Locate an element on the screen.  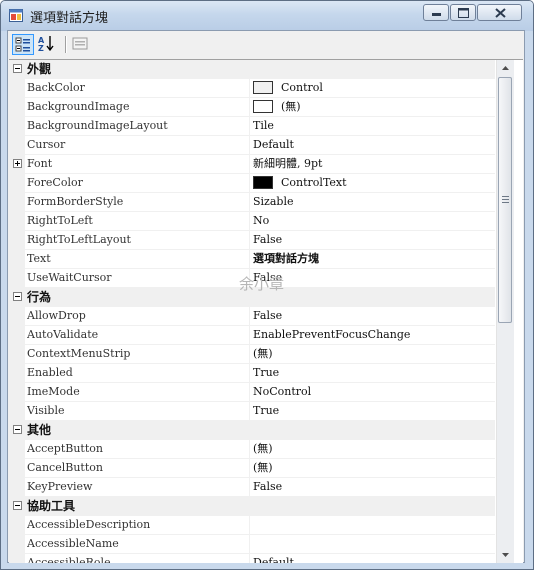
property-row: ForeColor ControlText is located at coordinates (252, 183).